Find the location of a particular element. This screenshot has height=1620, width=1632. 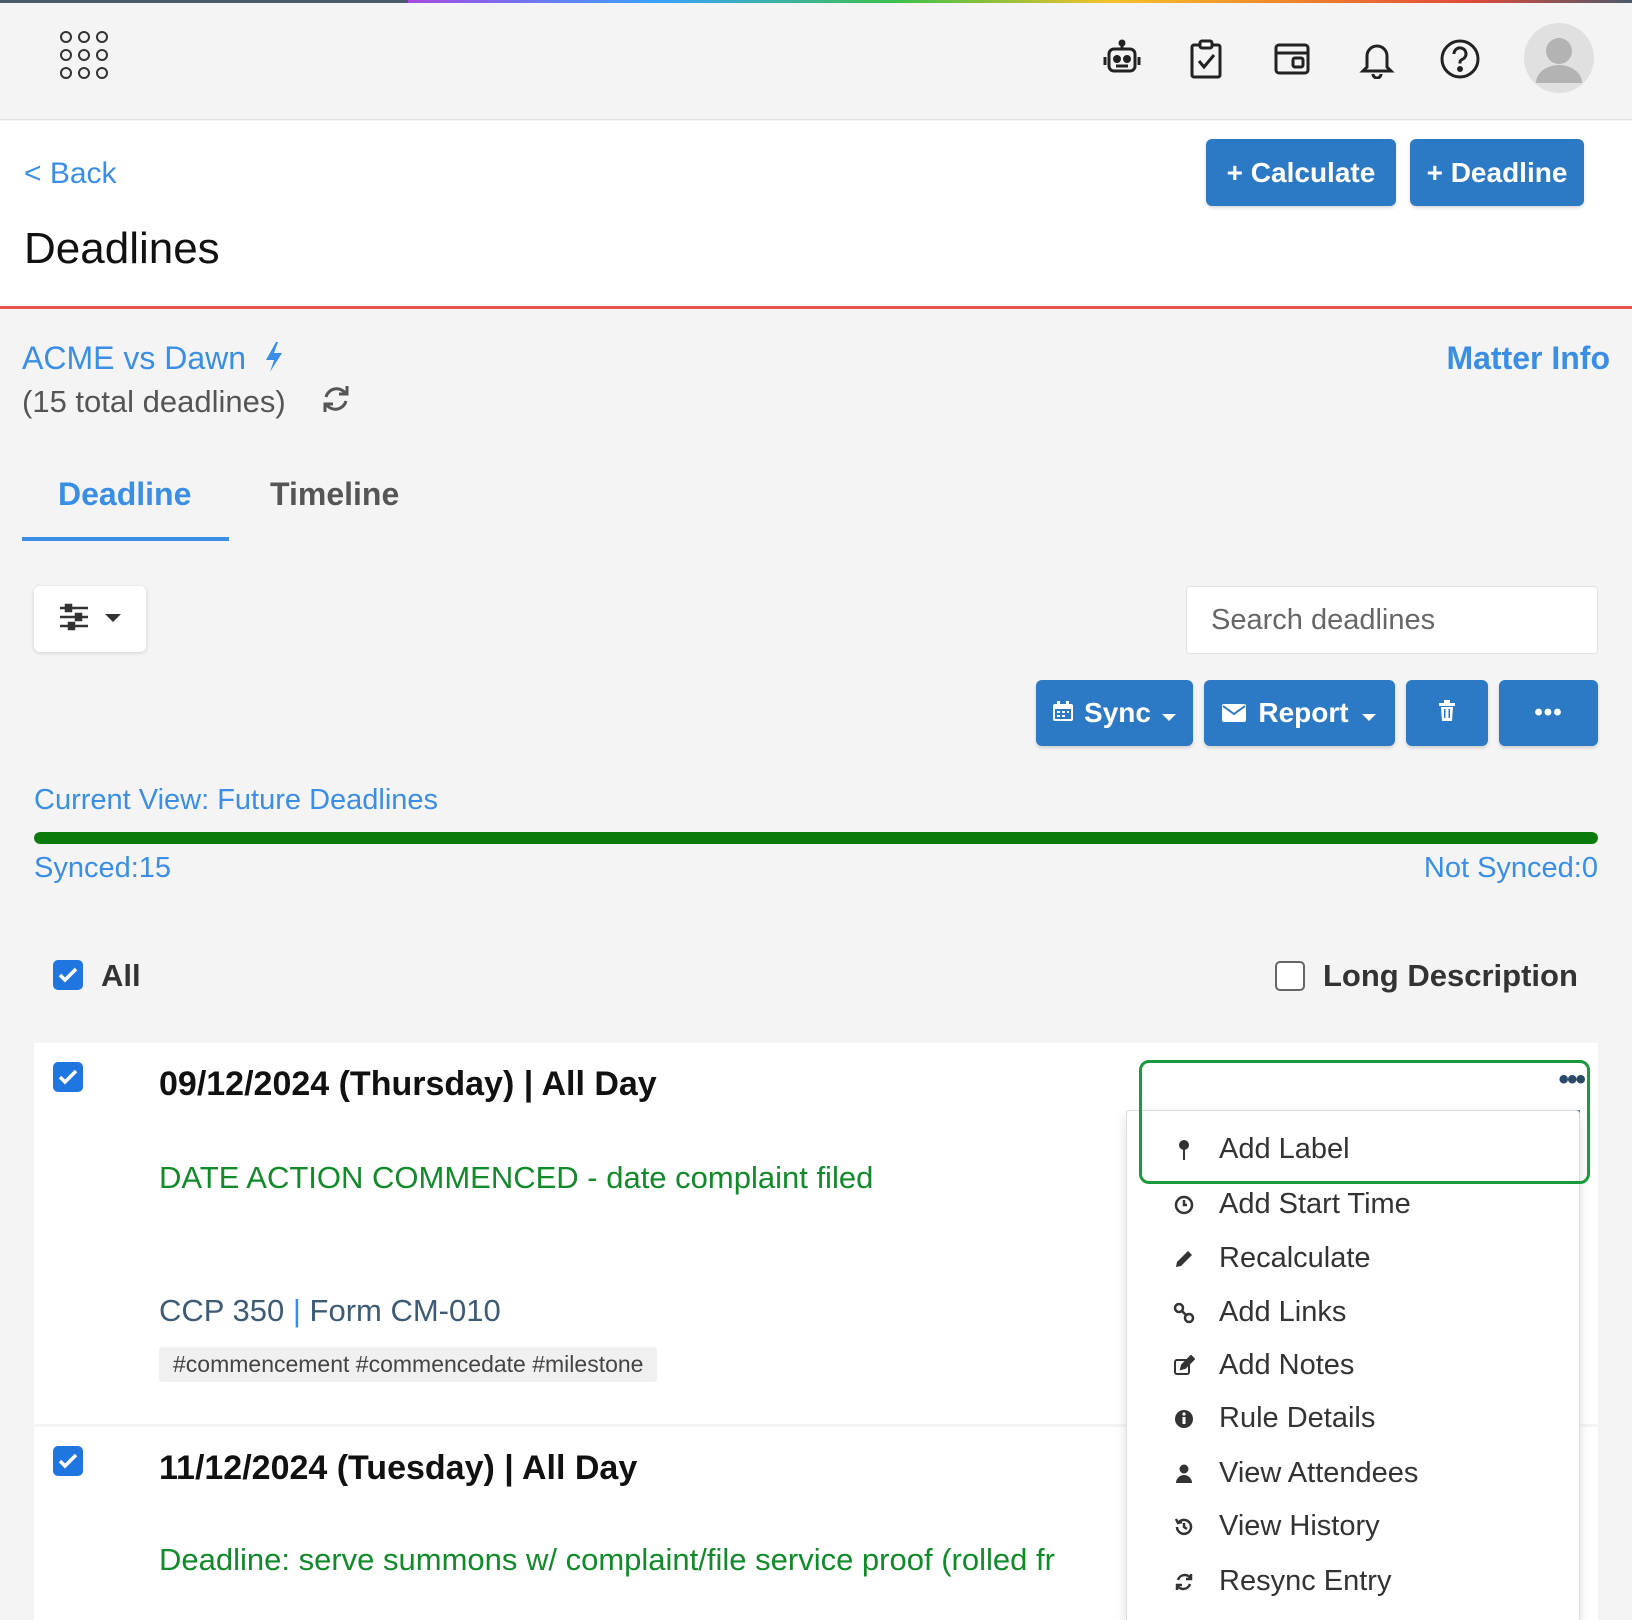

deadline-date-text: 09/12/2024 (Thursday) is located at coordinates (337, 1084).